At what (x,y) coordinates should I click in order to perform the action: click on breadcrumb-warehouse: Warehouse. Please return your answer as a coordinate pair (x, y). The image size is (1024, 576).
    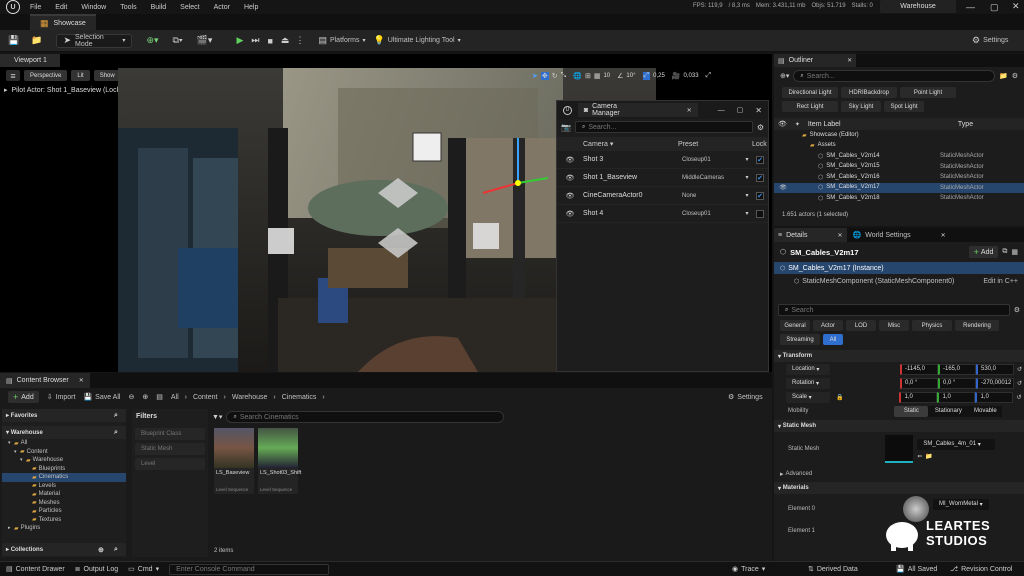
    Looking at the image, I should click on (250, 397).